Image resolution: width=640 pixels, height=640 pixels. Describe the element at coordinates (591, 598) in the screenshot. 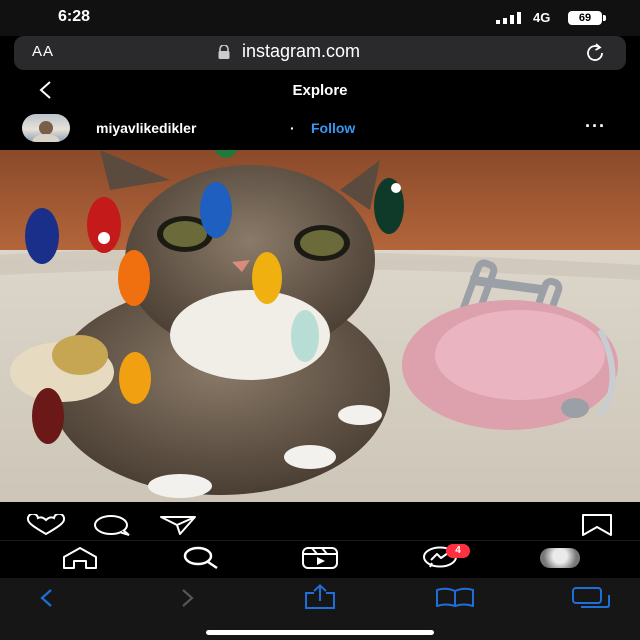

I see `safari-tabs-icon` at that location.